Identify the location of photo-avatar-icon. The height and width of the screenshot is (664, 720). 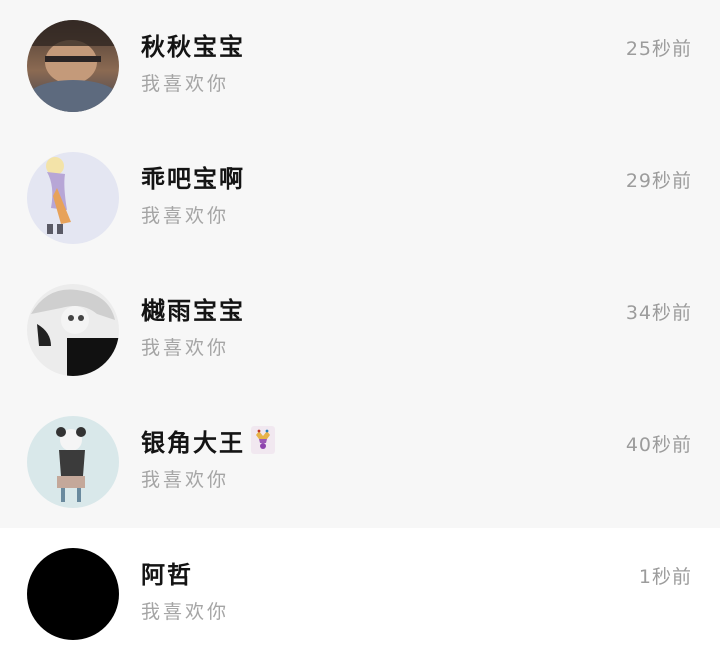
(73, 66).